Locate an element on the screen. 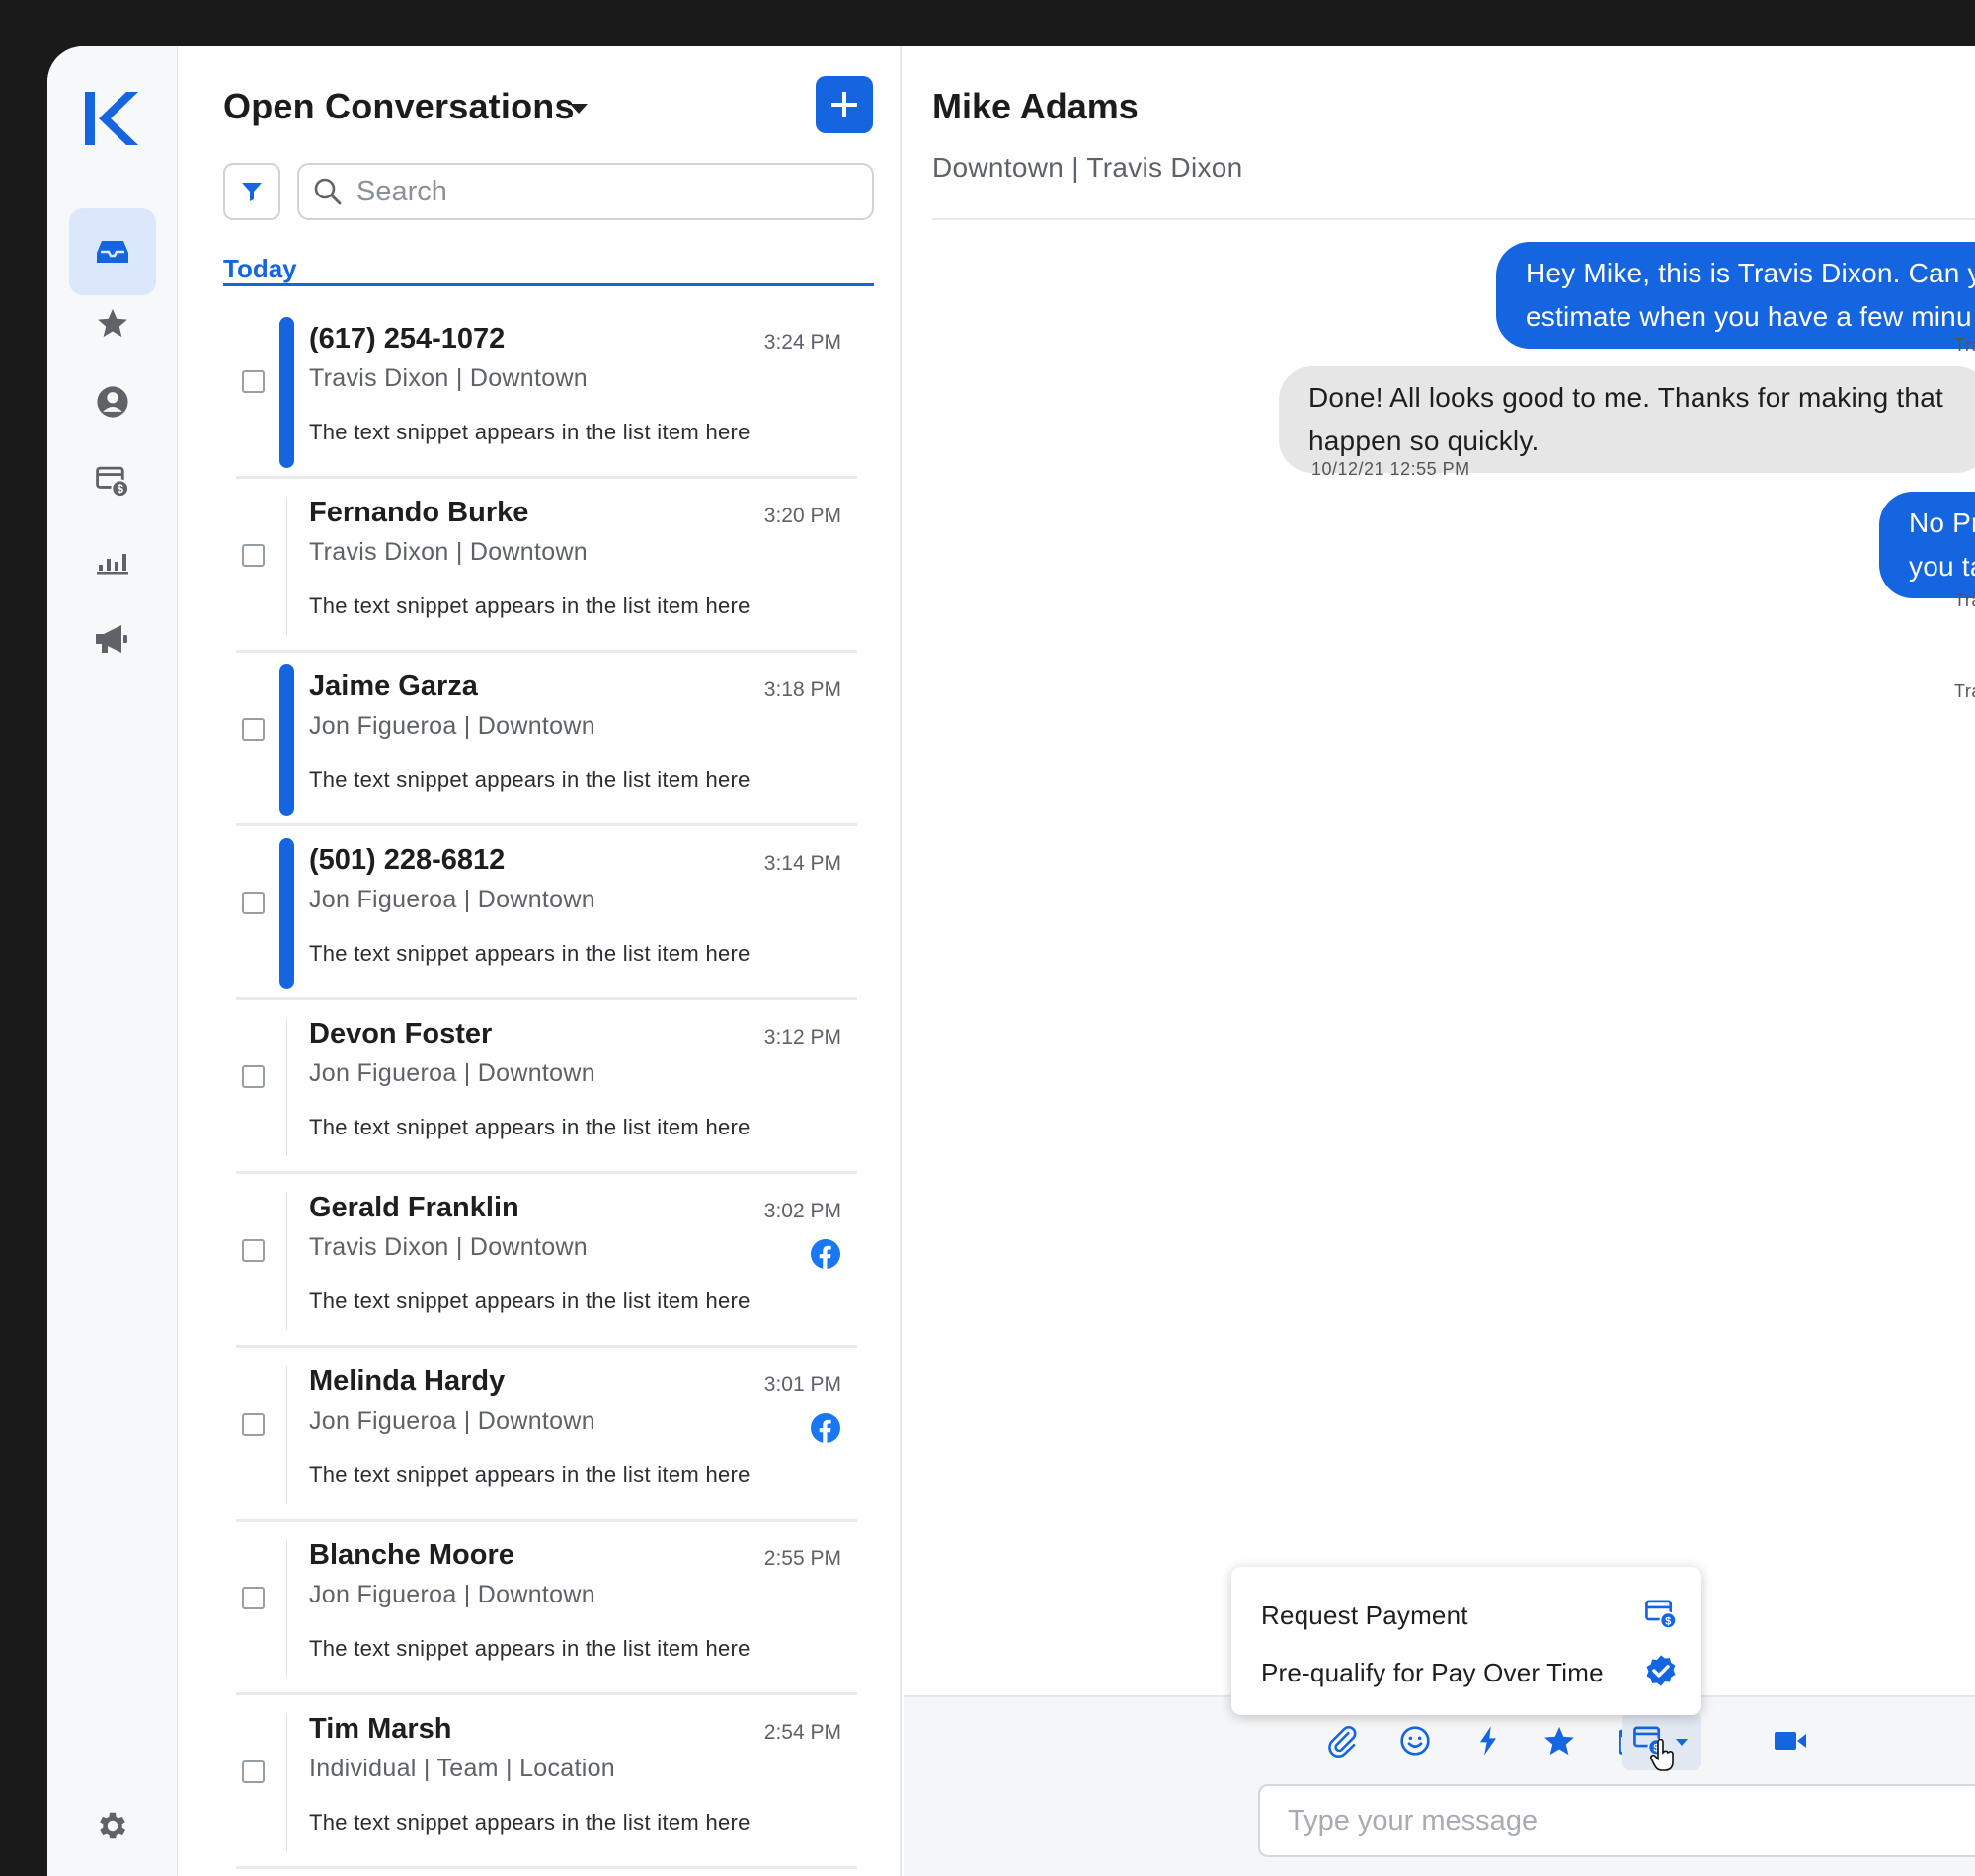  rail-settings-button is located at coordinates (113, 1825).